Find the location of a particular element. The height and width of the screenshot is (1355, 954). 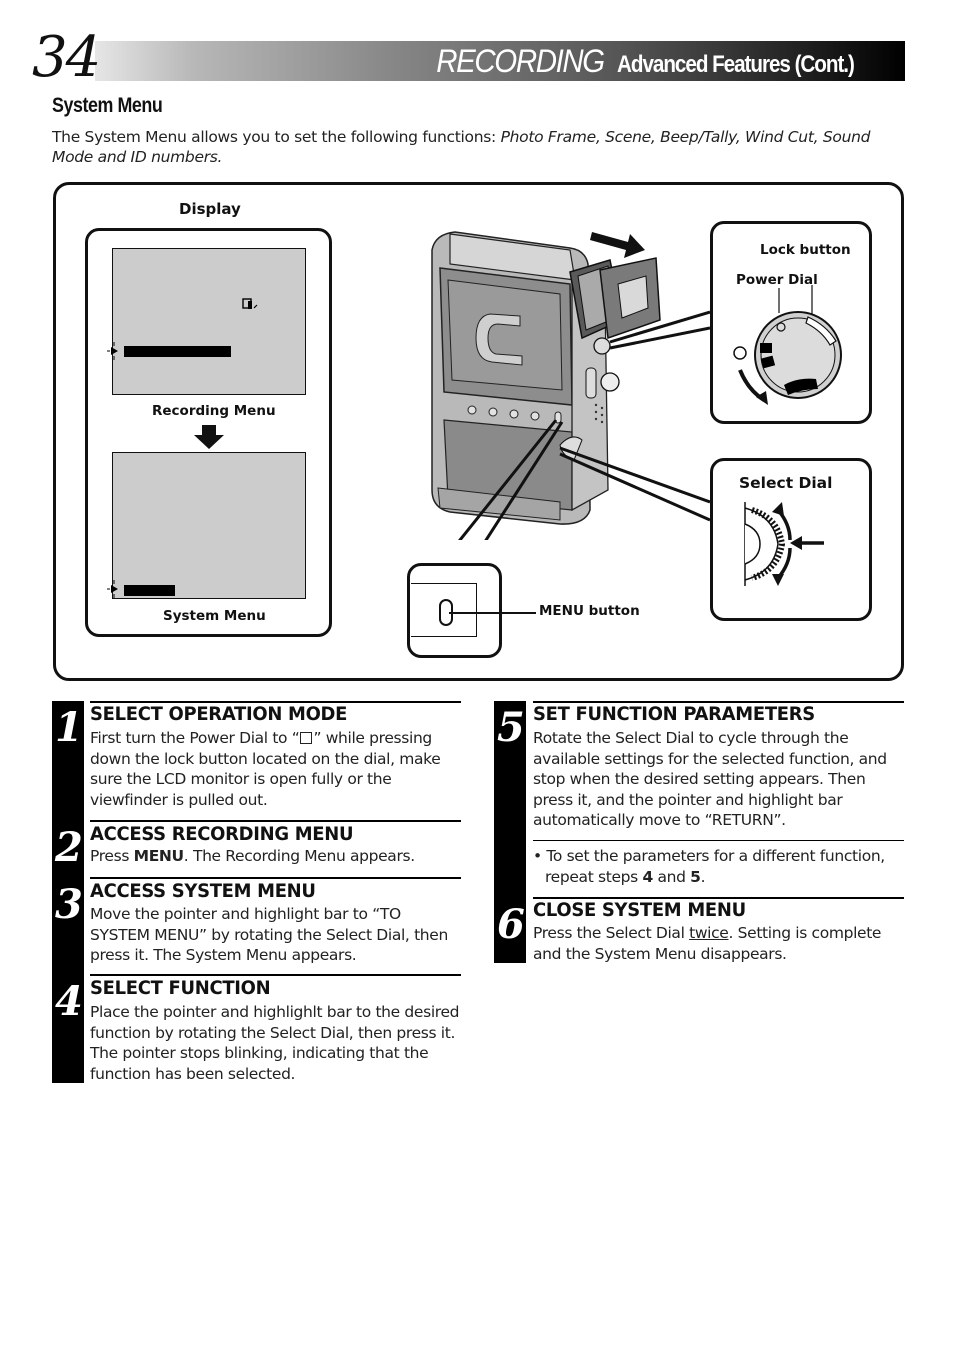

system-menu-screen is located at coordinates (206, 525).